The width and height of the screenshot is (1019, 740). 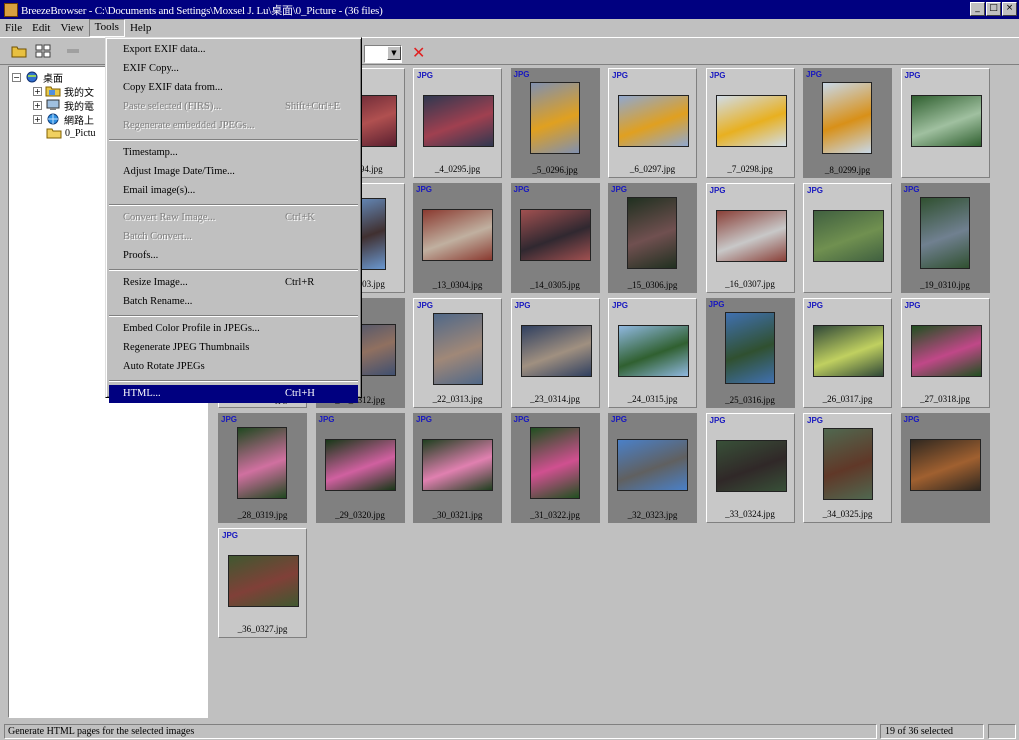 I want to click on tree-node-computer: + 我的電, so click(x=63, y=105).